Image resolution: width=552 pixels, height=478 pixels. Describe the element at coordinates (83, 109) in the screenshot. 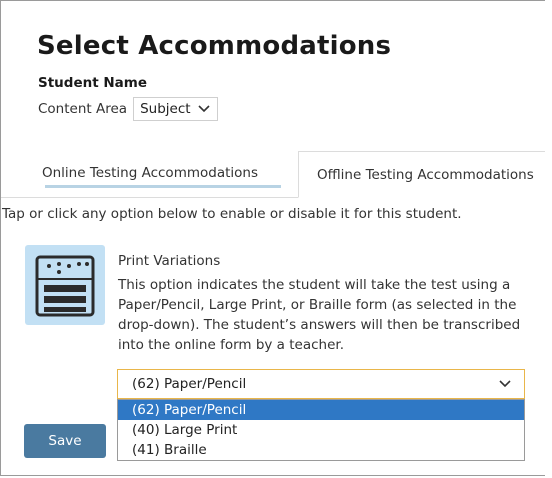

I see `content-area-label: Content Area` at that location.